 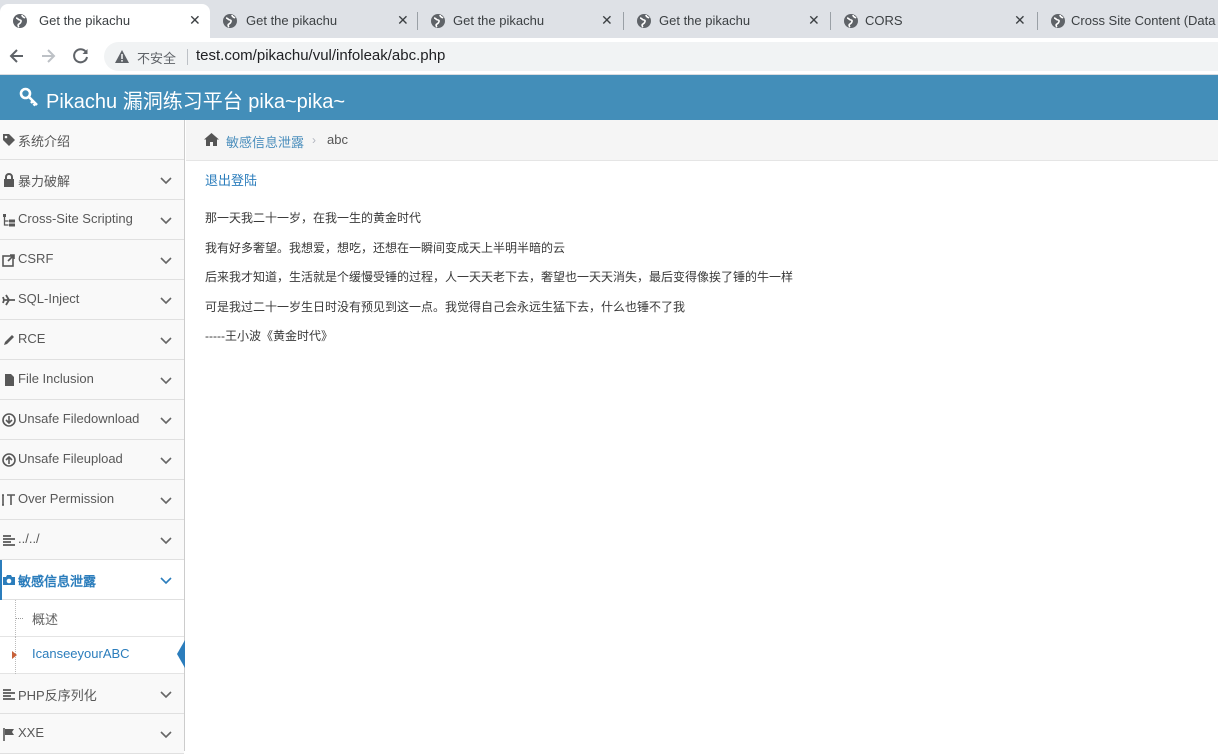 What do you see at coordinates (48, 56) in the screenshot?
I see `forward-arrow-icon` at bounding box center [48, 56].